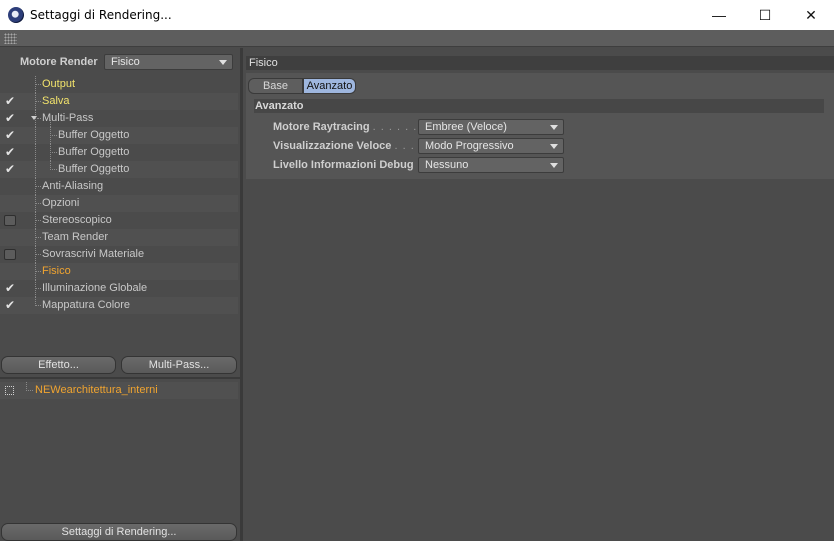 The image size is (834, 541). I want to click on minimize-button: —, so click(719, 15).